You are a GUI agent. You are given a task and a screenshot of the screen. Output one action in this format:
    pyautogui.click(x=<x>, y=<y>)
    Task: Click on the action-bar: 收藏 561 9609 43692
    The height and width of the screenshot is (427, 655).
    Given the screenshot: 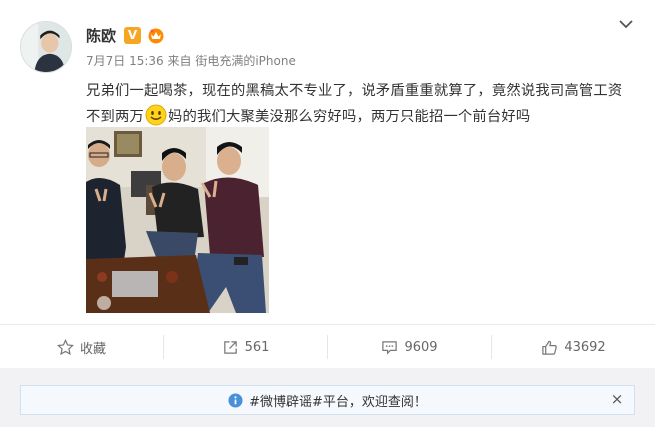 What is the action you would take?
    pyautogui.click(x=327, y=346)
    